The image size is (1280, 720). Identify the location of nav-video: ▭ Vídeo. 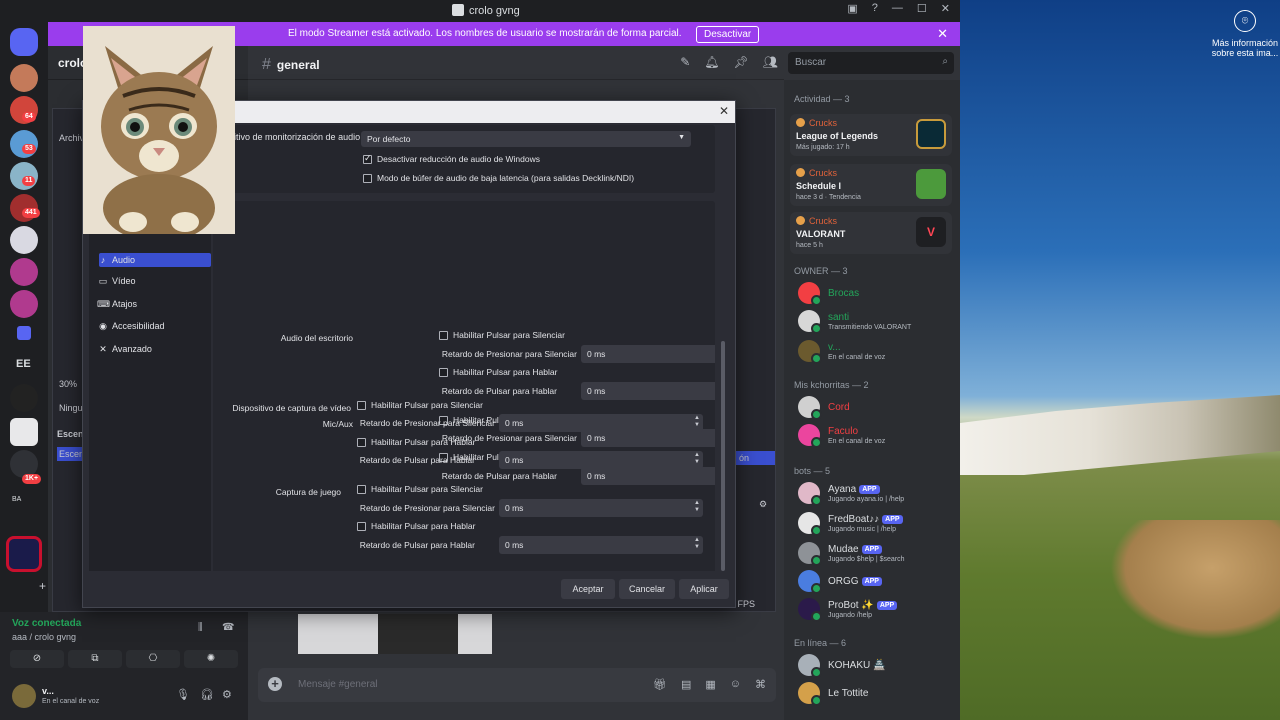
(116, 281).